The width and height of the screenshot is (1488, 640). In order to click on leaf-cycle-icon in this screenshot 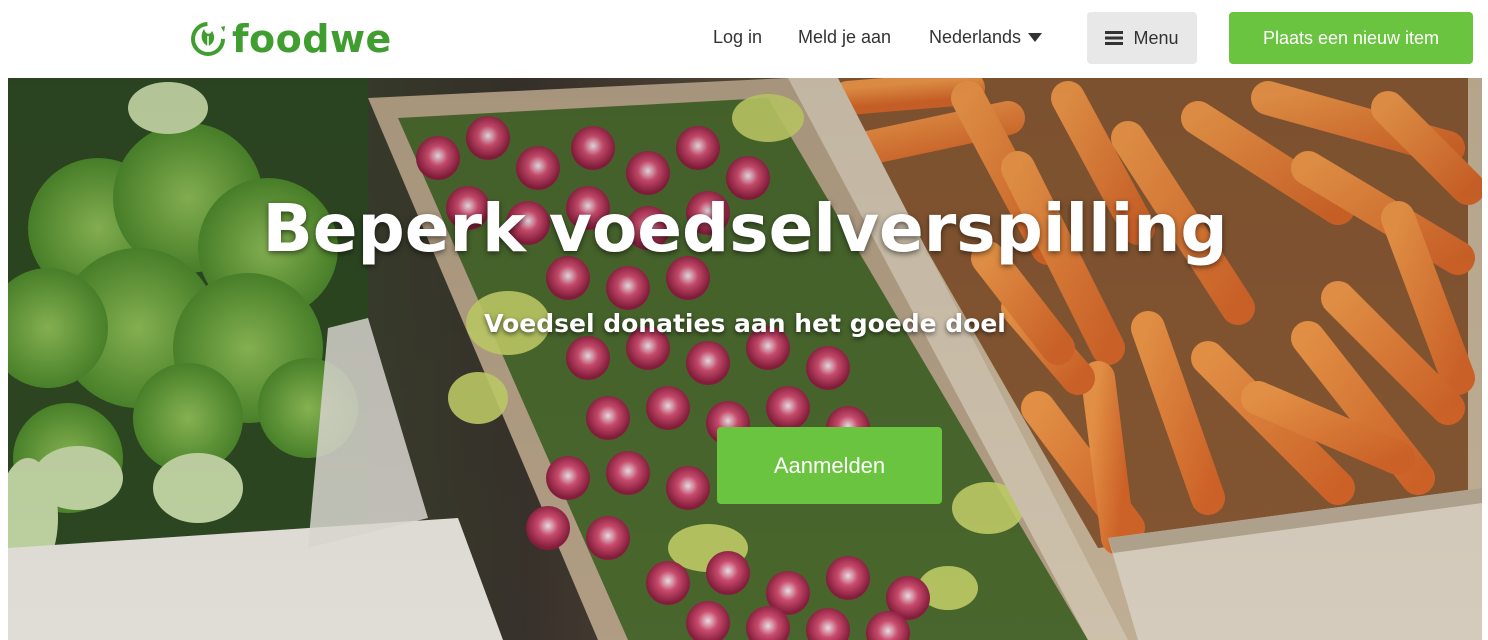, I will do `click(208, 39)`.